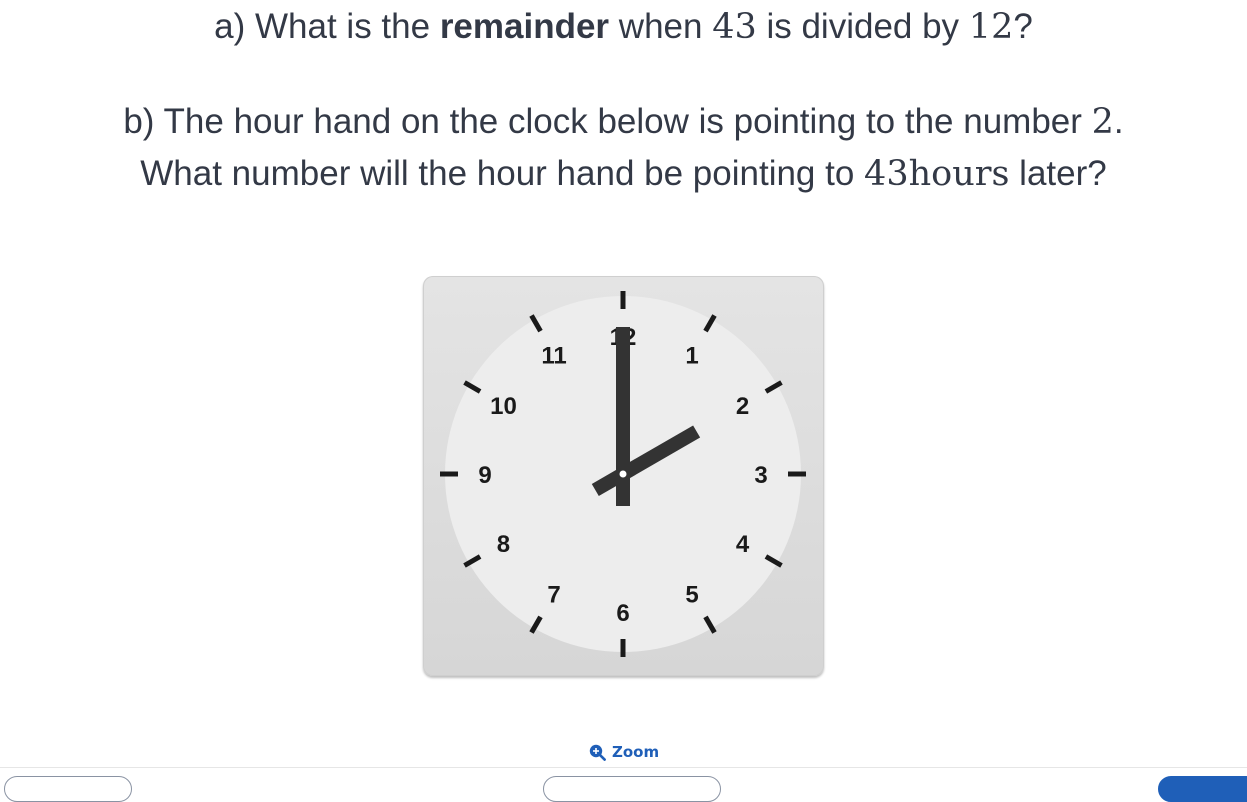 This screenshot has height=802, width=1247. I want to click on question-b-line2-number: 43, so click(886, 174).